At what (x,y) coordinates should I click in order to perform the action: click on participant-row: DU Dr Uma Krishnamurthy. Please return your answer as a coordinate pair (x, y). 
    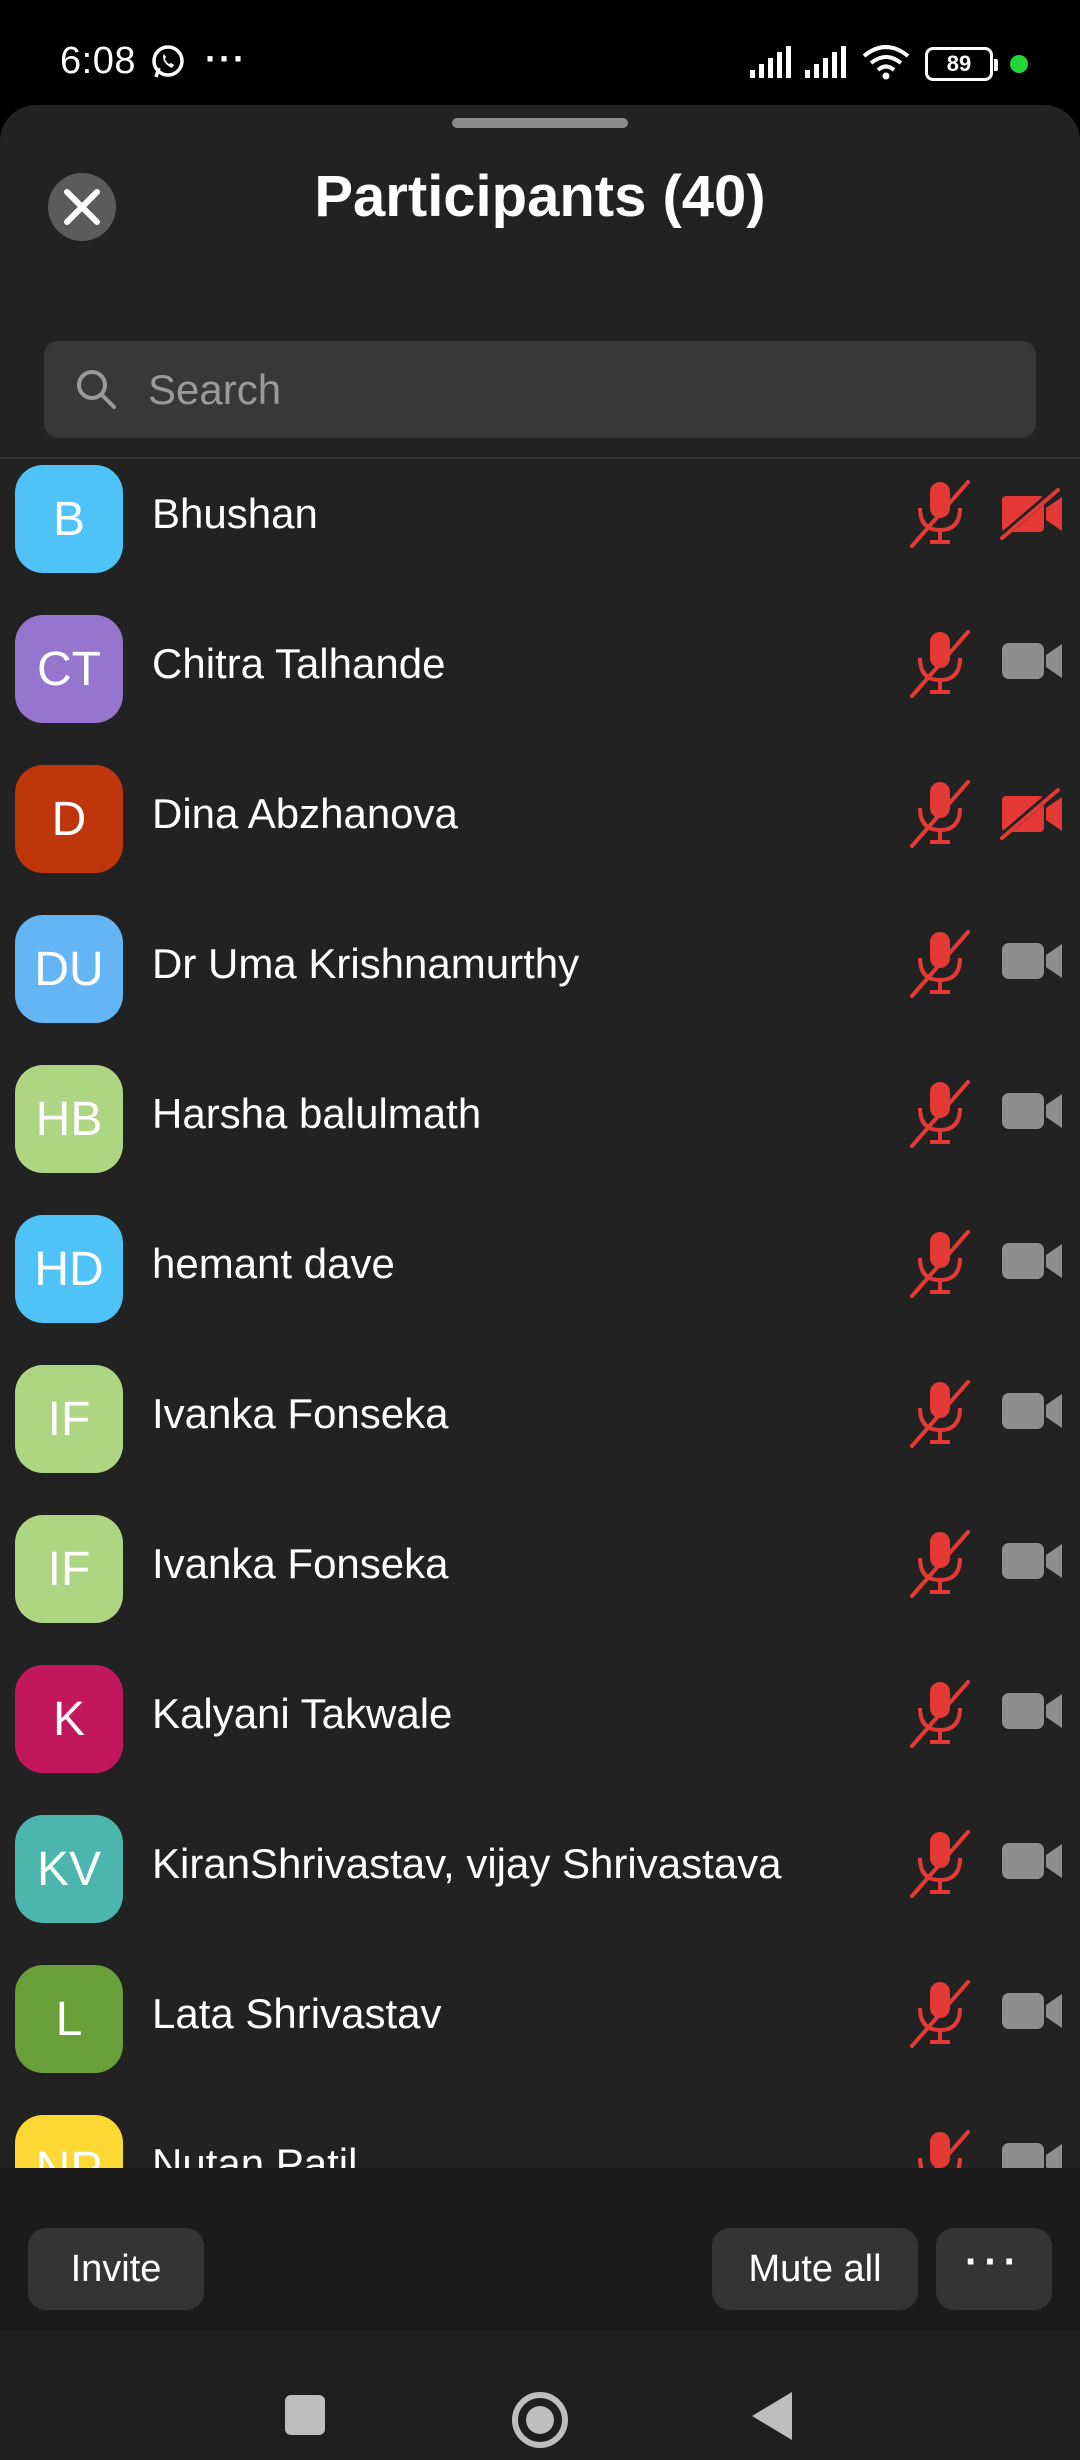
    Looking at the image, I should click on (540, 985).